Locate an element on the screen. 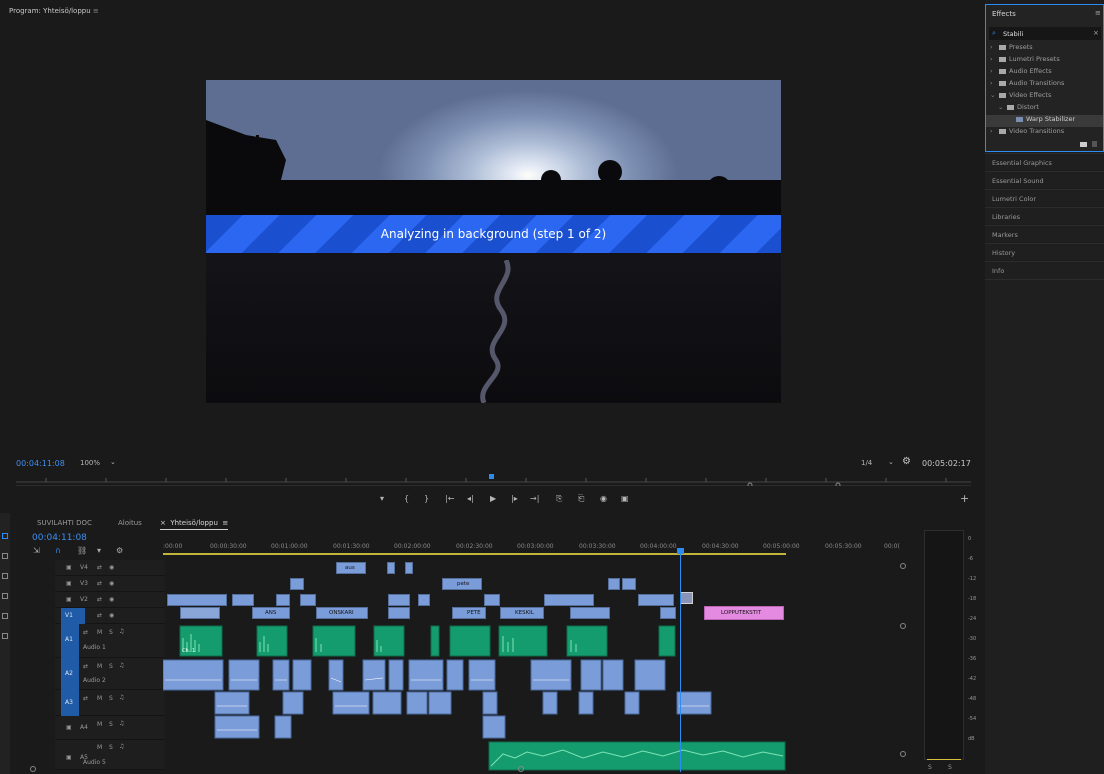 The width and height of the screenshot is (1104, 774). horizontal-scroll-handle is located at coordinates (33, 769).